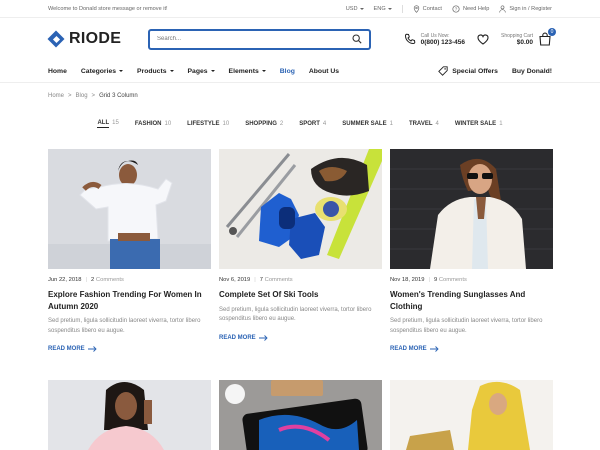 The height and width of the screenshot is (450, 600). I want to click on nav-item-elements: Elements, so click(247, 71).